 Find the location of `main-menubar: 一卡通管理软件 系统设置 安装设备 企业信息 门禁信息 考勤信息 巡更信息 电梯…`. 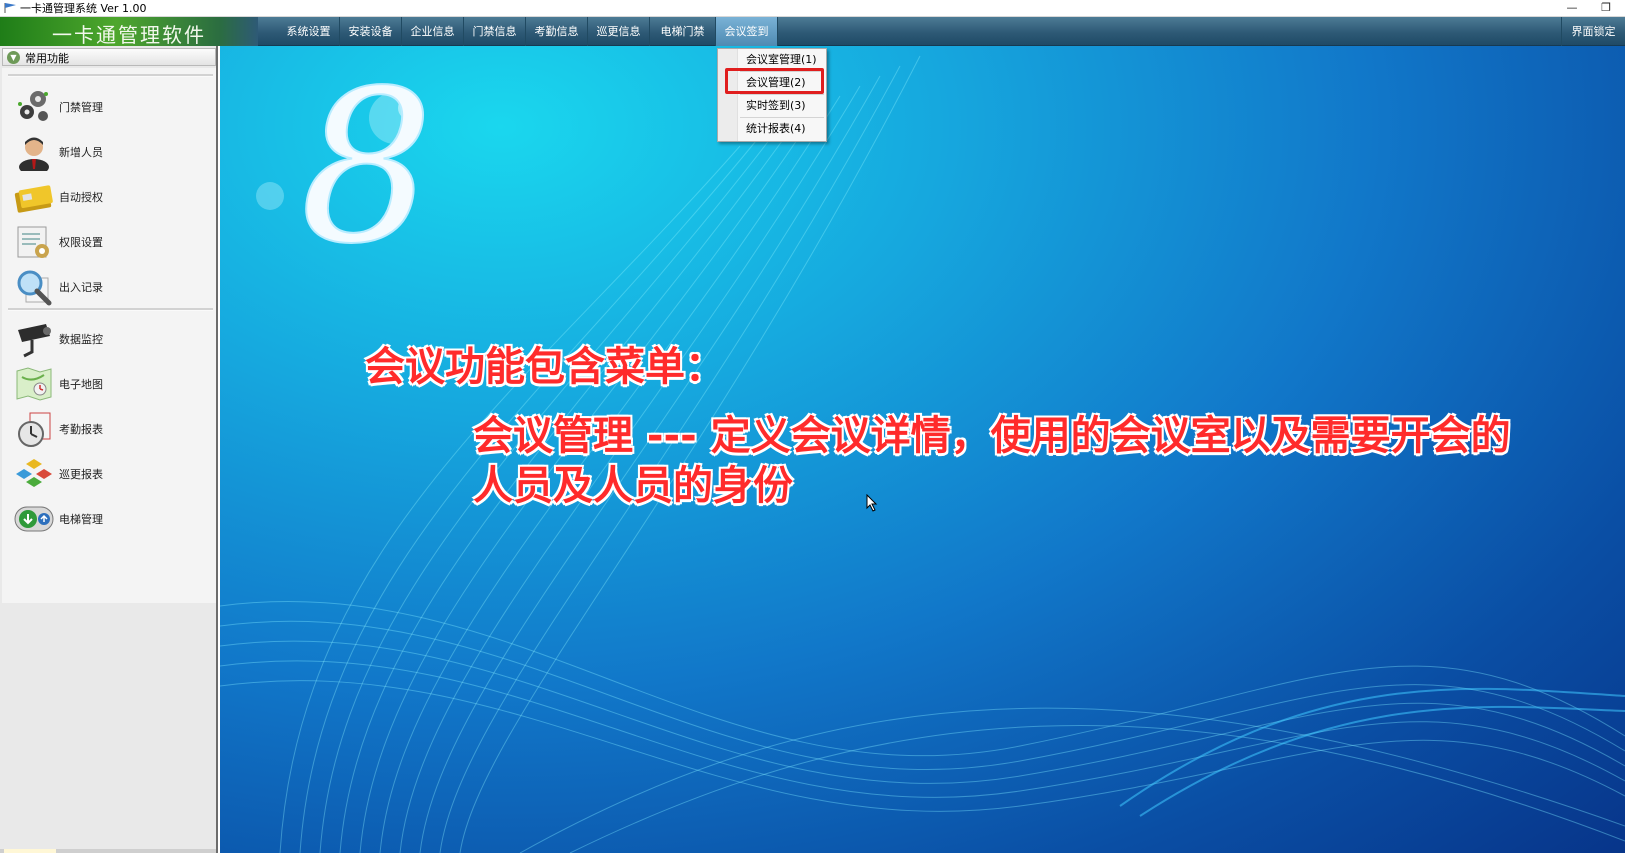

main-menubar: 一卡通管理软件 系统设置 安装设备 企业信息 门禁信息 考勤信息 巡更信息 电梯… is located at coordinates (812, 32).